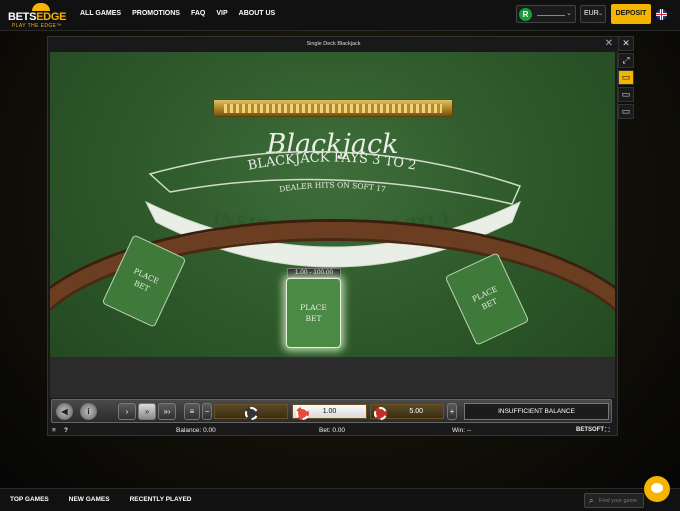  What do you see at coordinates (127, 411) in the screenshot?
I see `play-icon: ›` at bounding box center [127, 411].